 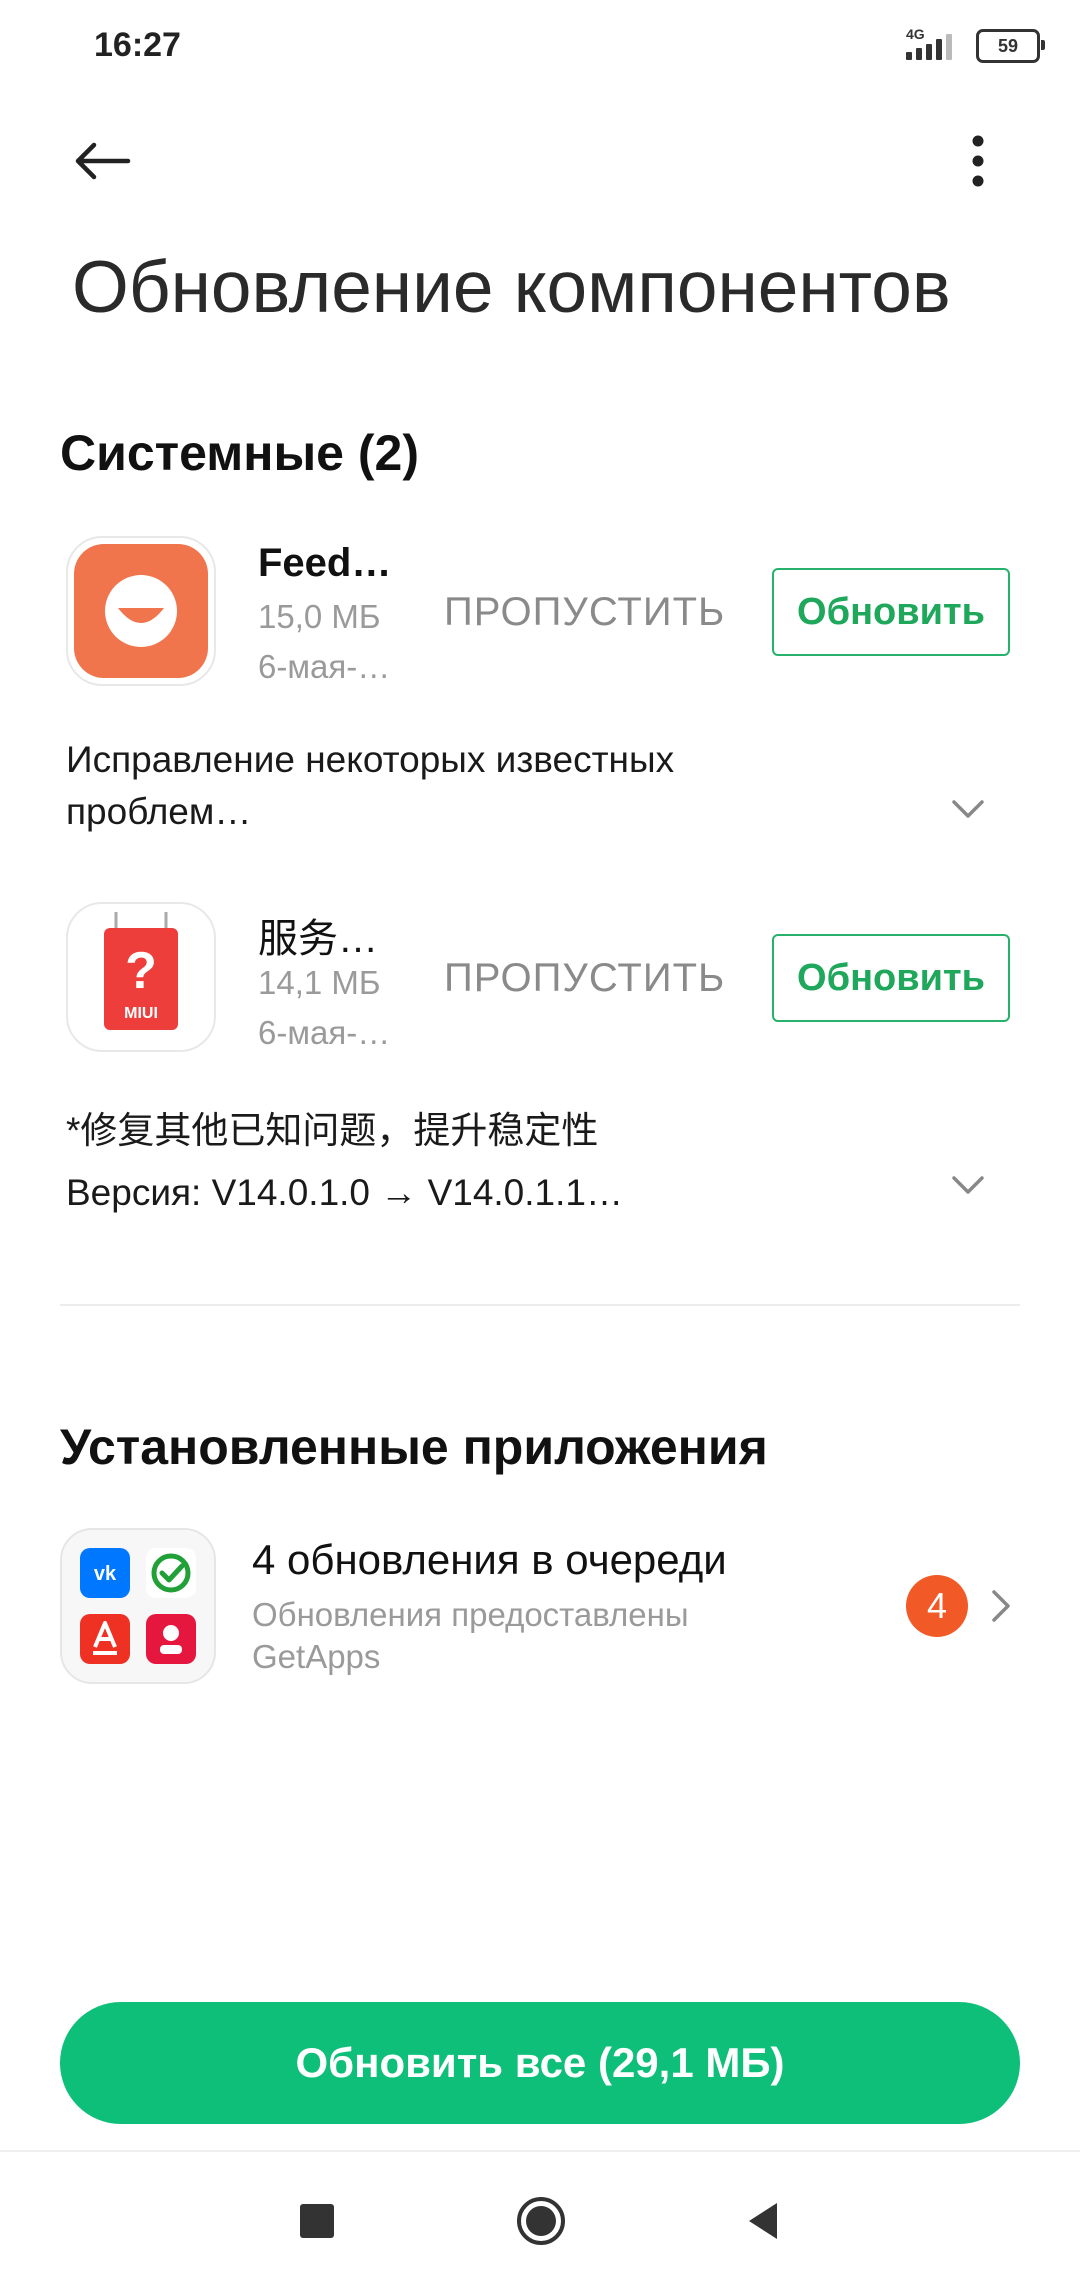 I want to click on recents-square-icon, so click(x=317, y=2221).